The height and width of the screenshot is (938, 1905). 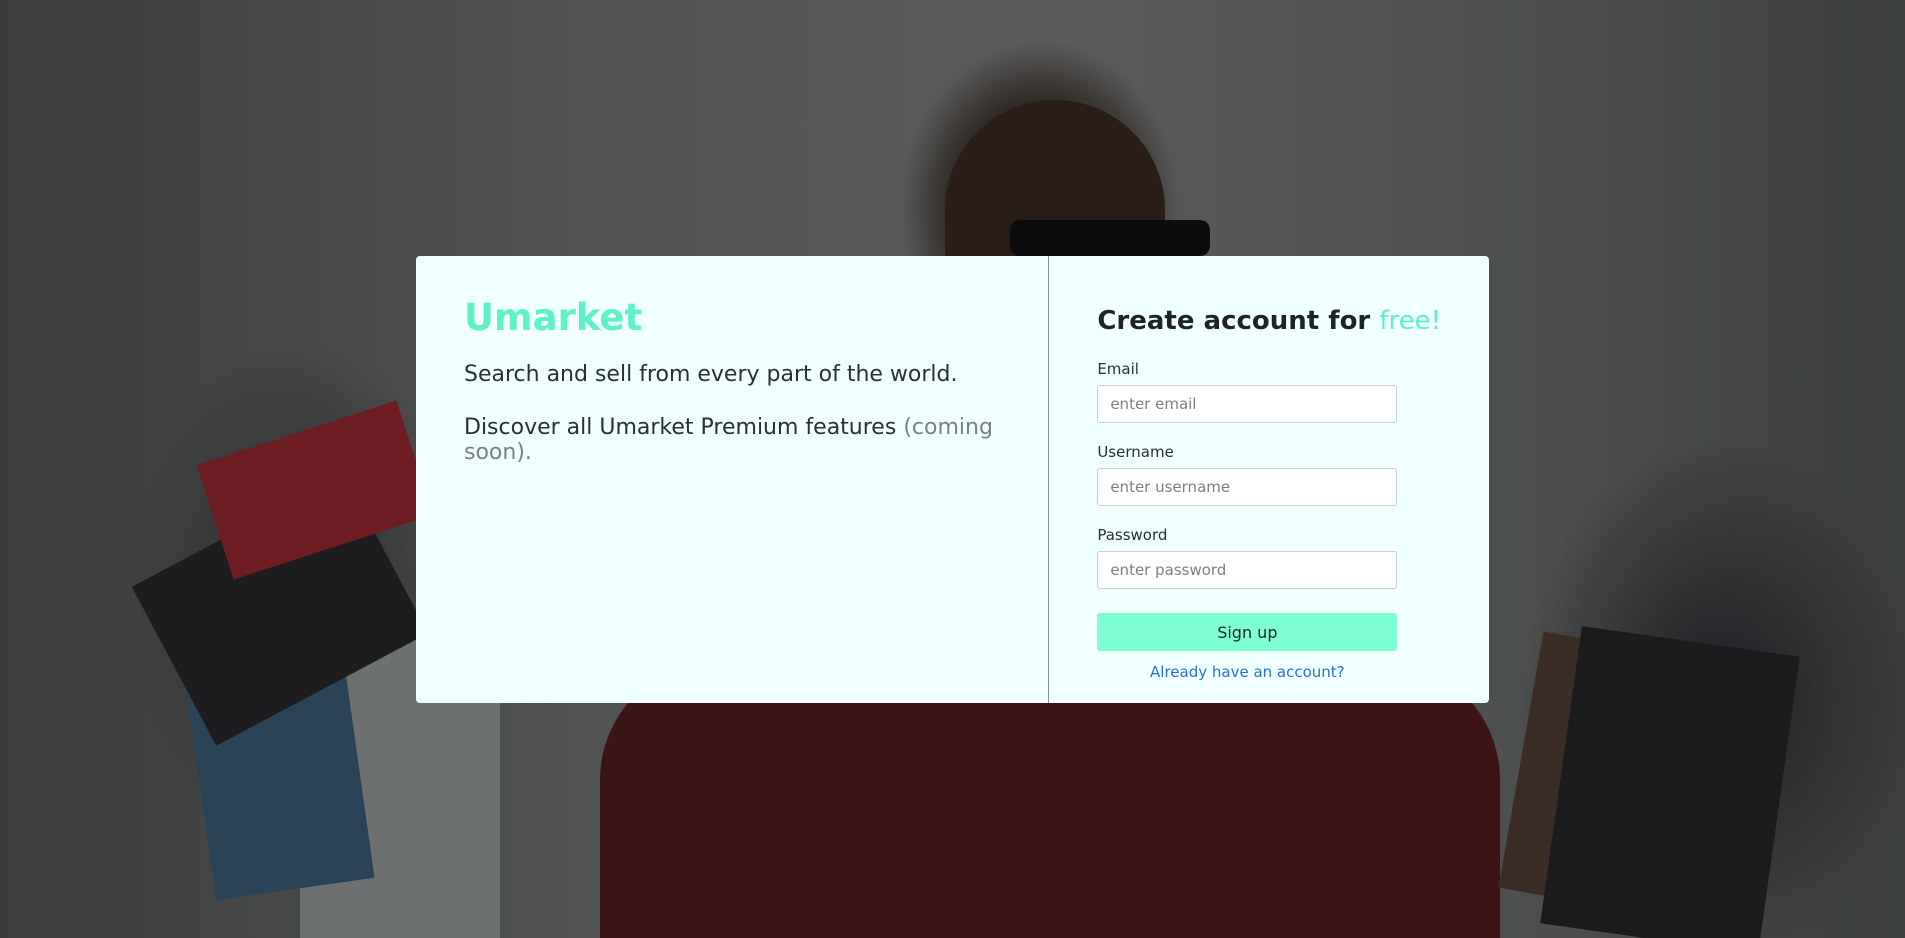 What do you see at coordinates (315, 490) in the screenshot?
I see `photo-bag-red` at bounding box center [315, 490].